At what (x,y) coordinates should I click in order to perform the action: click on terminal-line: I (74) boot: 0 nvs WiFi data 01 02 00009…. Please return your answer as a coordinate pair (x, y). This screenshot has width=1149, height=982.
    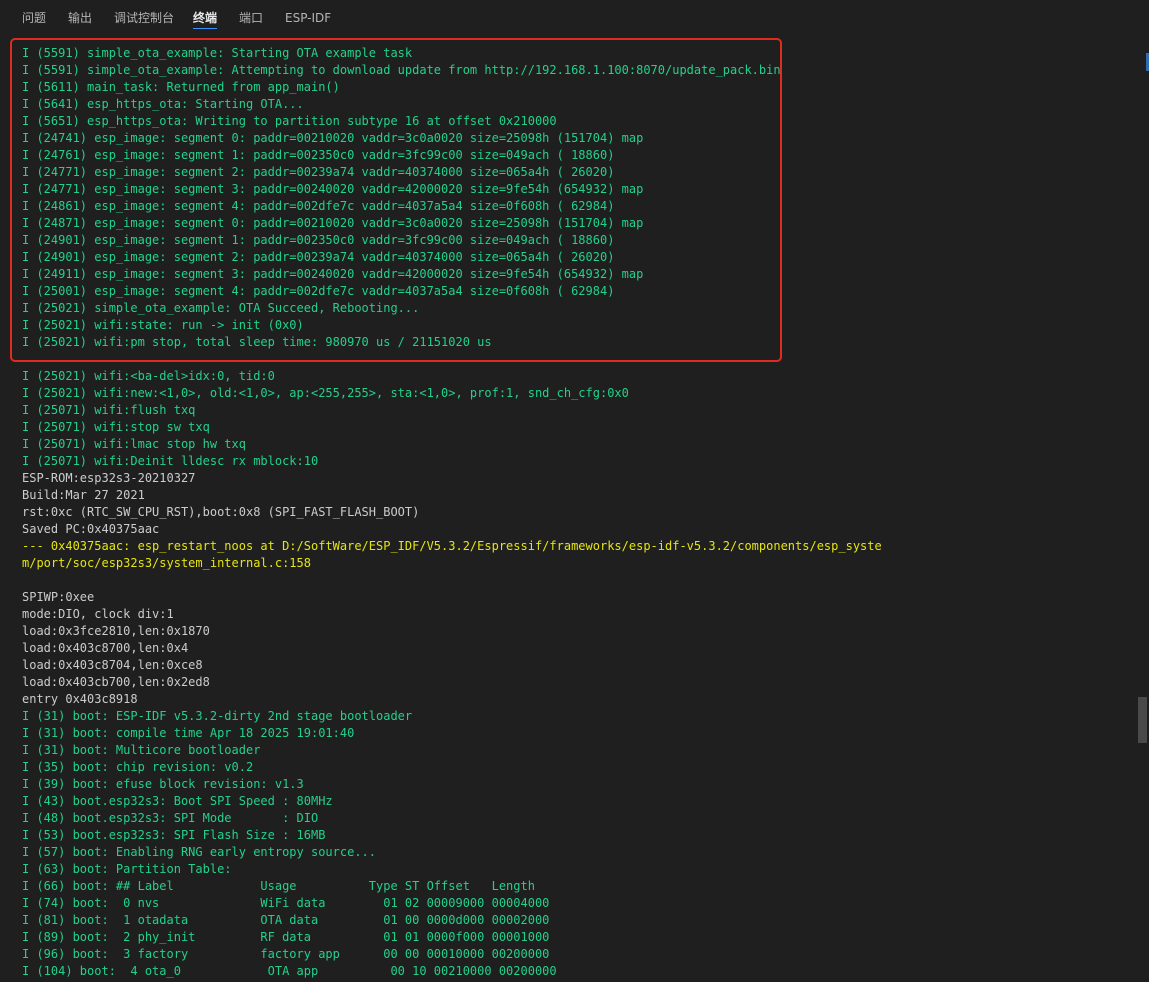
    Looking at the image, I should click on (286, 903).